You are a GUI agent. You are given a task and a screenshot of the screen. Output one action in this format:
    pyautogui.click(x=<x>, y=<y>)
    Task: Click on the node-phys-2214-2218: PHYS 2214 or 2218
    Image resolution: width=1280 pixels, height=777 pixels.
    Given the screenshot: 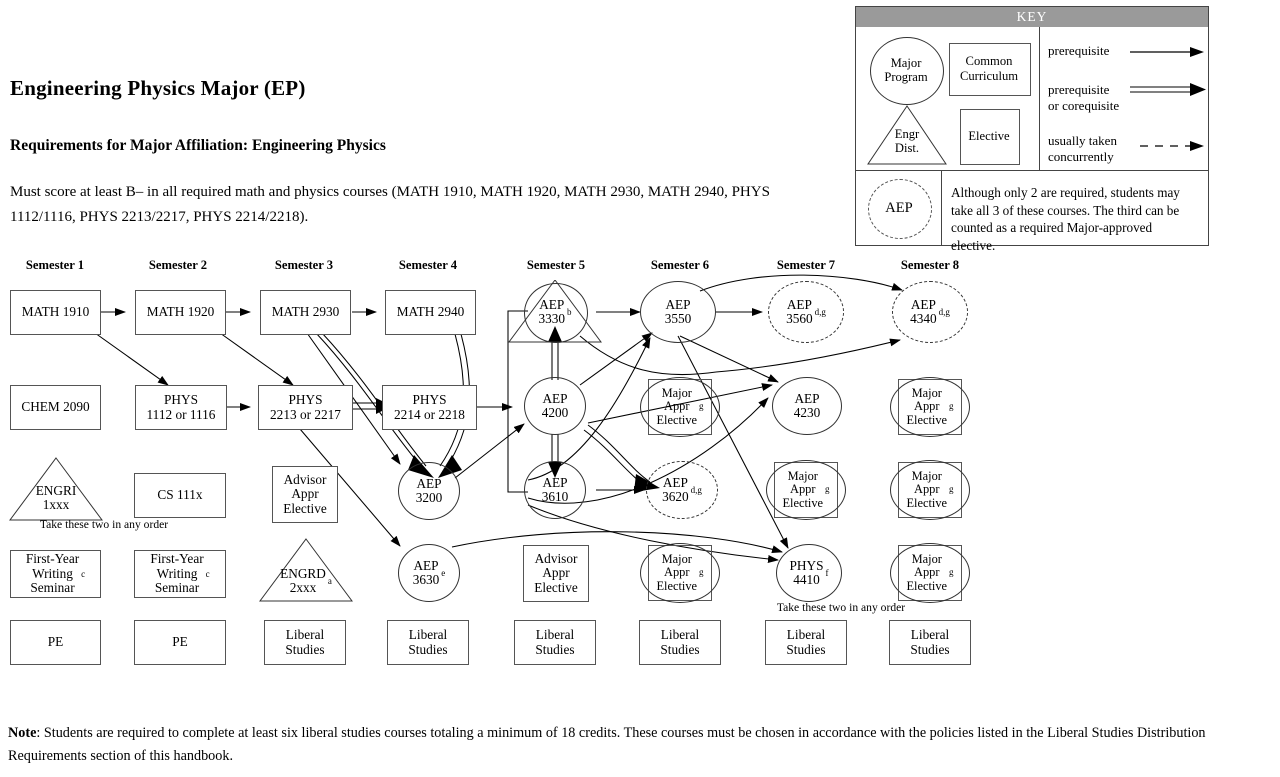 What is the action you would take?
    pyautogui.click(x=429, y=407)
    